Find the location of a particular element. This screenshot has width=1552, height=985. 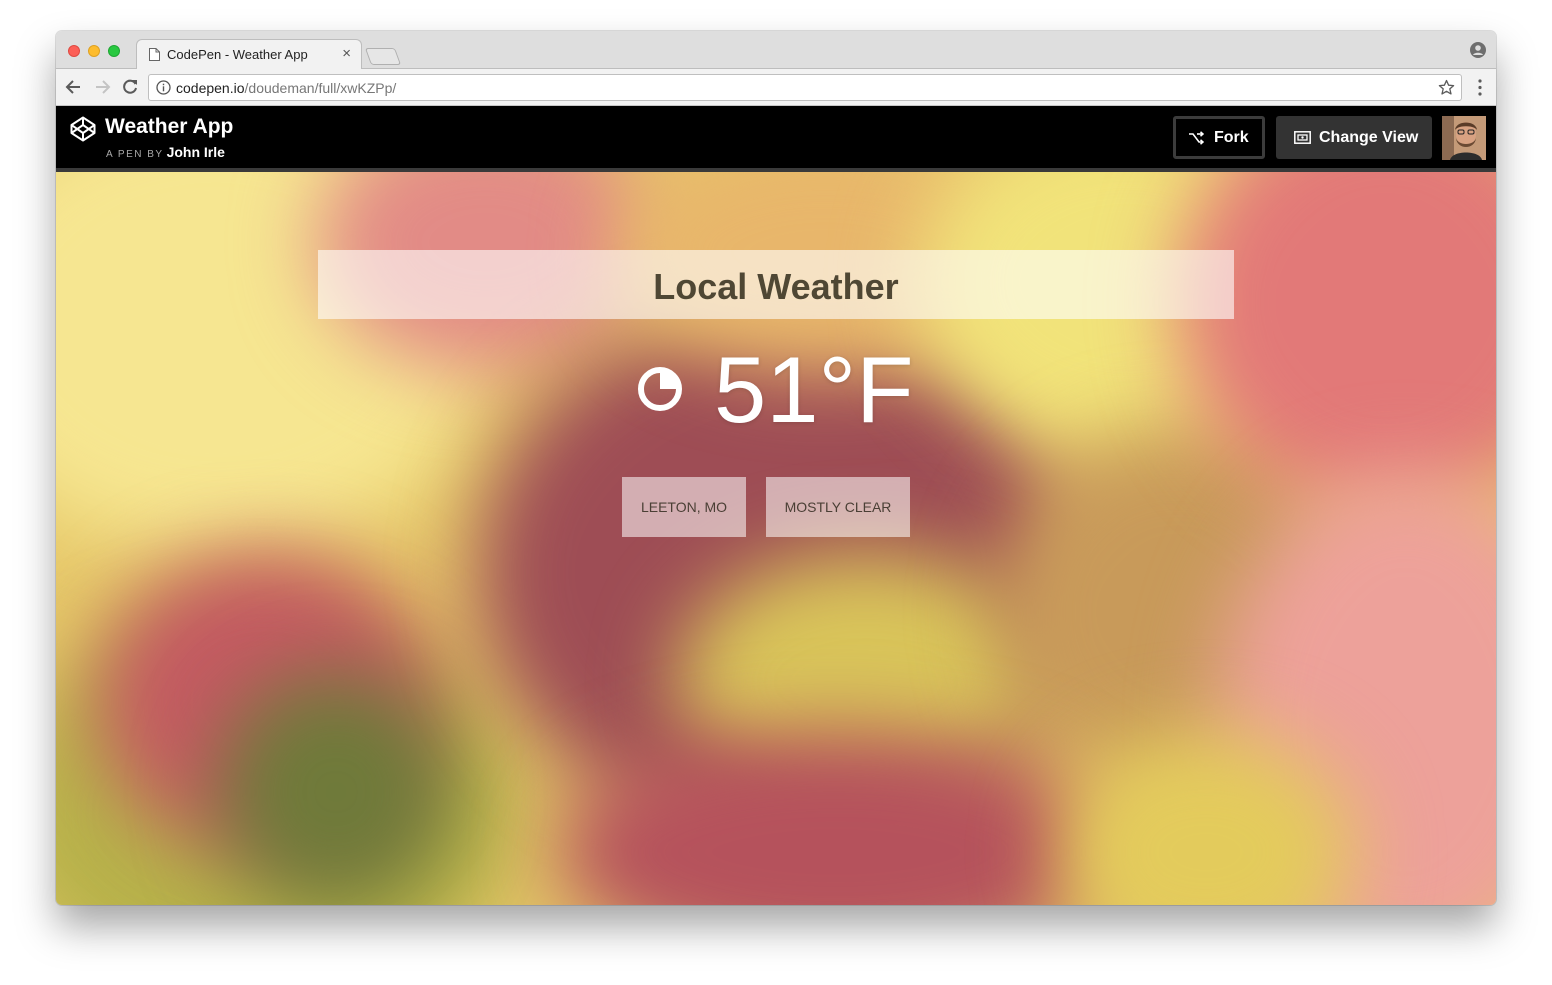

pen-byline: A PEN BY John Irle is located at coordinates (165, 153).